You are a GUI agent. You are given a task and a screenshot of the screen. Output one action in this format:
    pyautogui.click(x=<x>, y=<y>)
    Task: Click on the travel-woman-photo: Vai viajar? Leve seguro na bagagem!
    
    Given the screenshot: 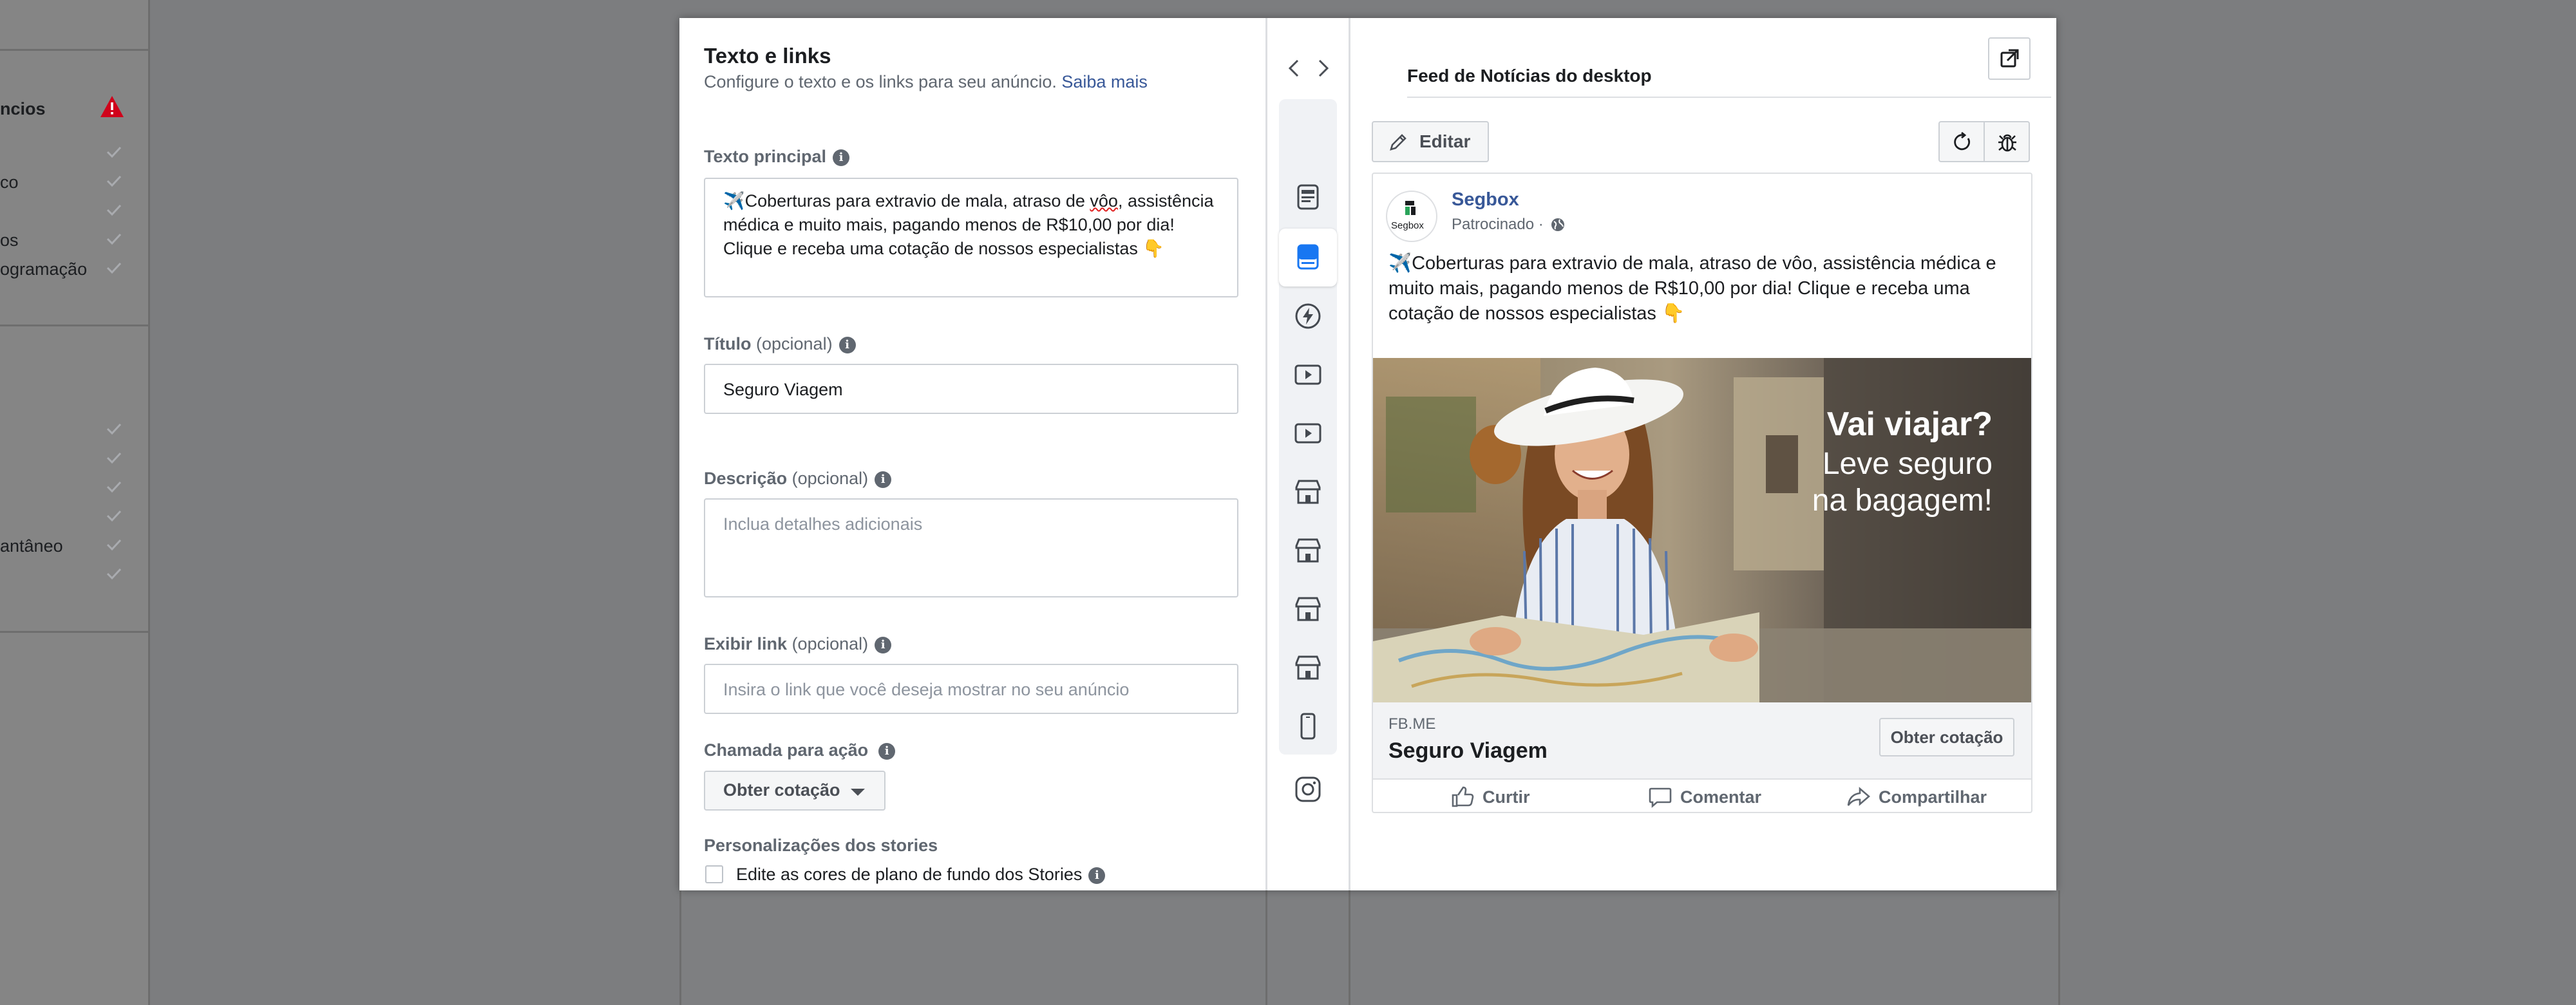 What is the action you would take?
    pyautogui.click(x=1702, y=530)
    